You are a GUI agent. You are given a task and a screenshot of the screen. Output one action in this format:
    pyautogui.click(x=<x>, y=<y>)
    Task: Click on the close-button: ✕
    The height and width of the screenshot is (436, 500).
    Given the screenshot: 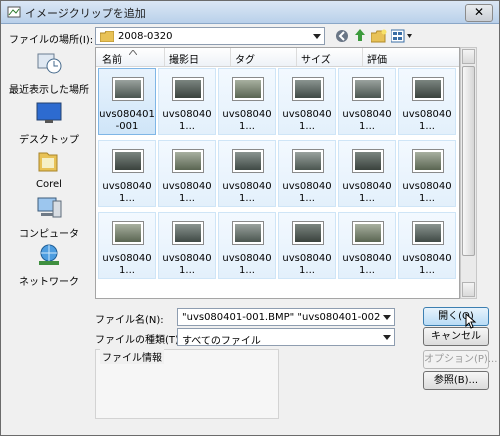 What is the action you would take?
    pyautogui.click(x=479, y=13)
    